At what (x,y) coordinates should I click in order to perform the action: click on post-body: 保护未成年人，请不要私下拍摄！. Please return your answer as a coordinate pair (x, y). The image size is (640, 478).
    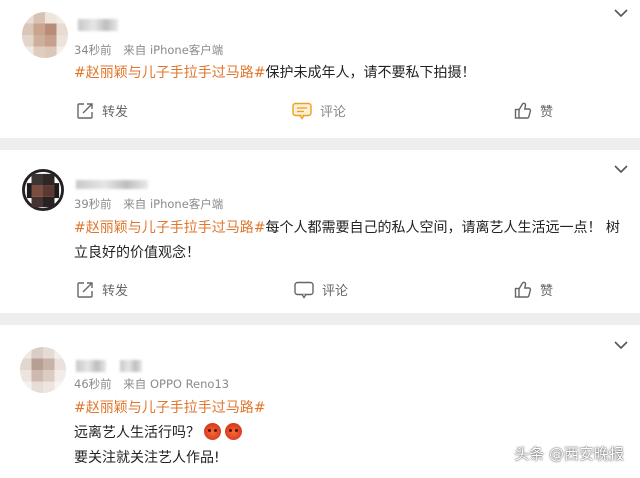
    Looking at the image, I should click on (370, 73).